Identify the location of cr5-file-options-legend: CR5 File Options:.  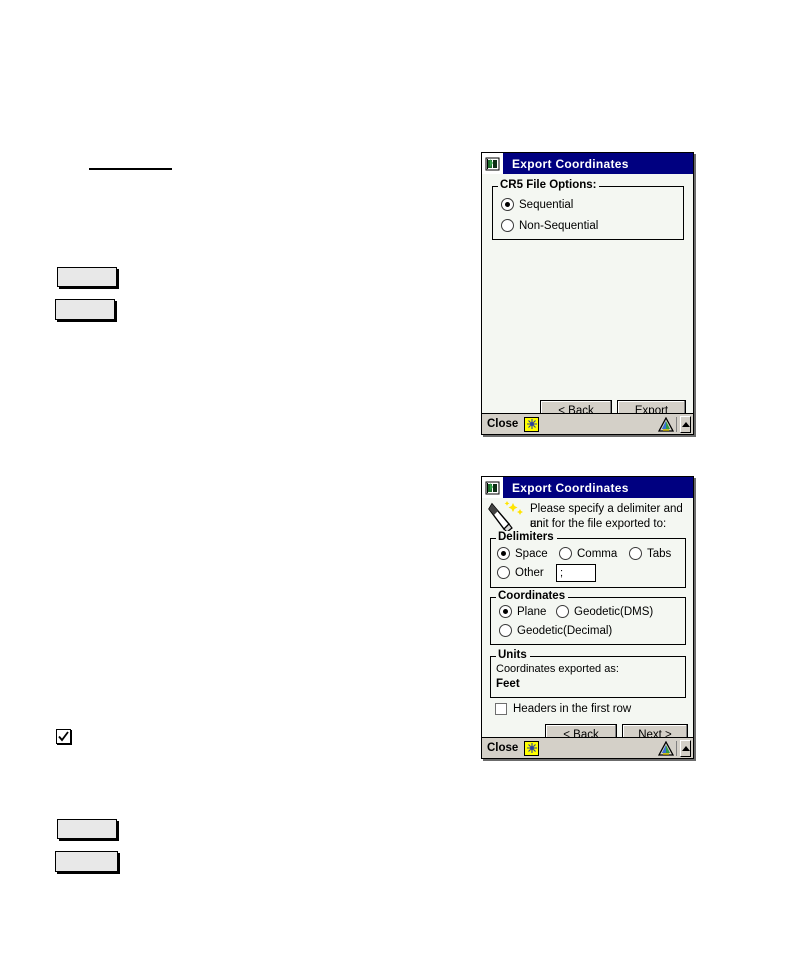
(549, 185).